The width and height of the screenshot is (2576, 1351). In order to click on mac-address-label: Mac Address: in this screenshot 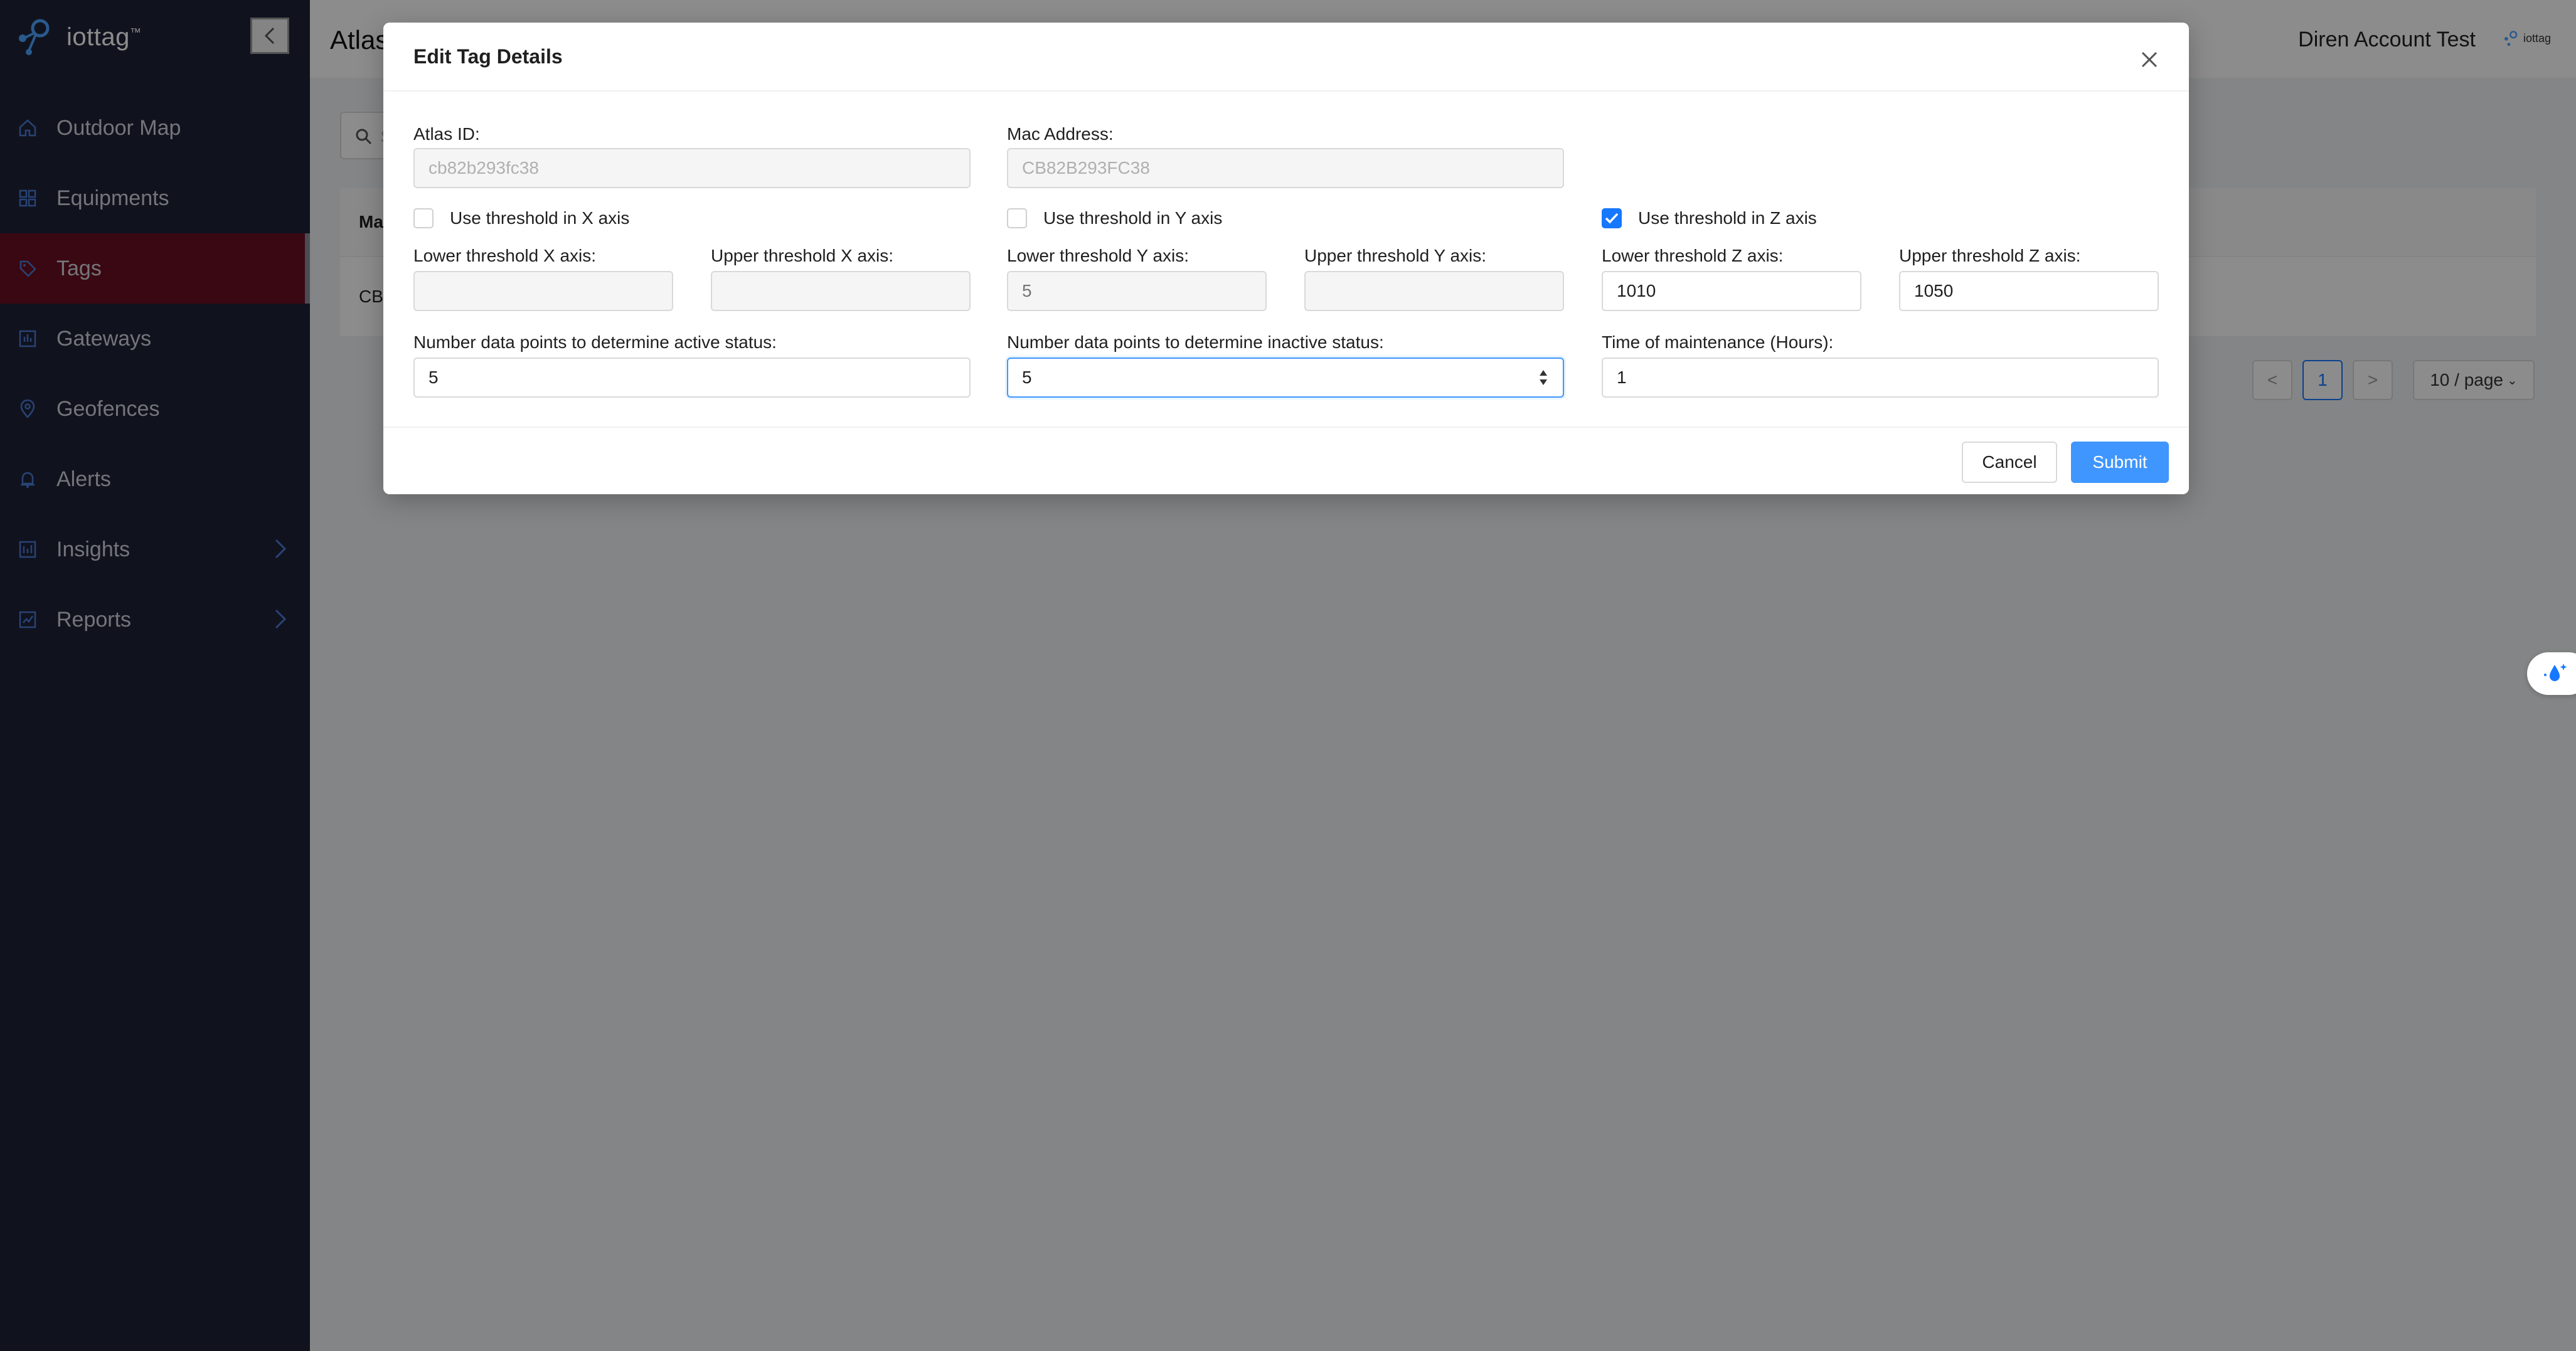, I will do `click(1060, 134)`.